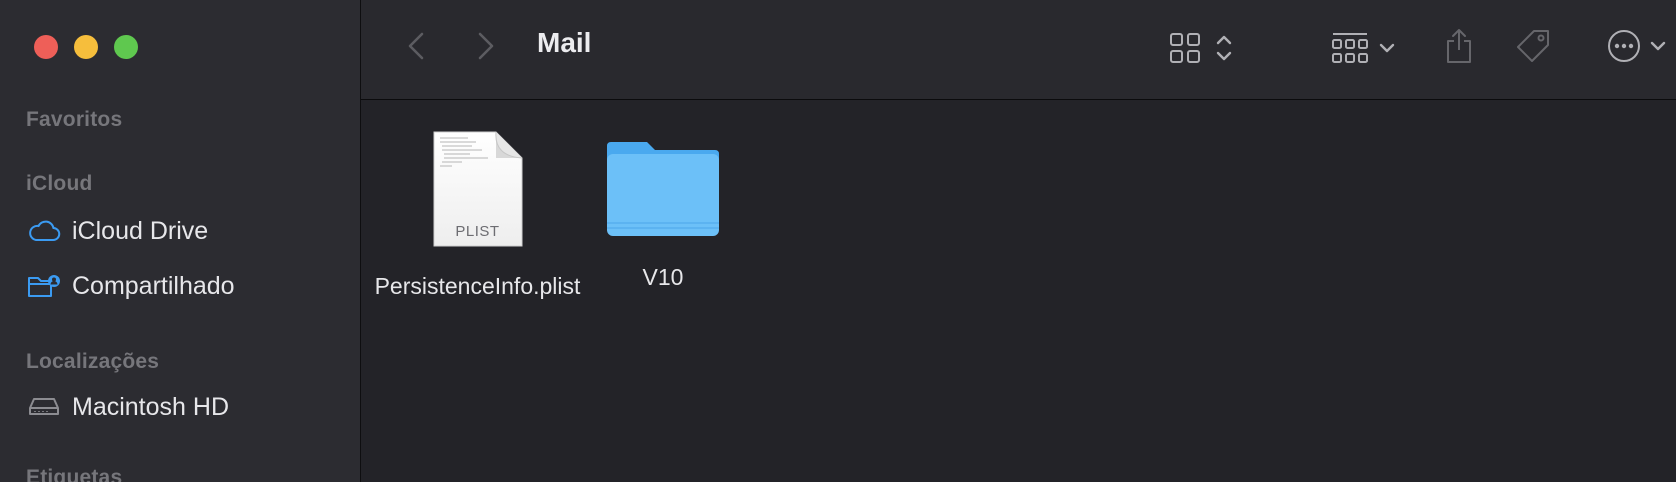 The image size is (1676, 482). What do you see at coordinates (564, 42) in the screenshot?
I see `window-title: Mail` at bounding box center [564, 42].